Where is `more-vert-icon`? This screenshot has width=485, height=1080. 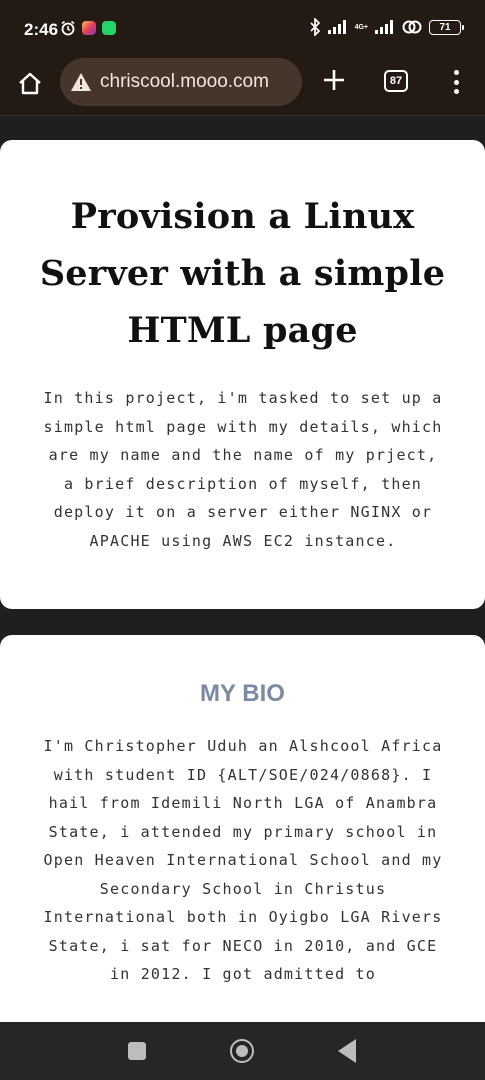
more-vert-icon is located at coordinates (456, 82).